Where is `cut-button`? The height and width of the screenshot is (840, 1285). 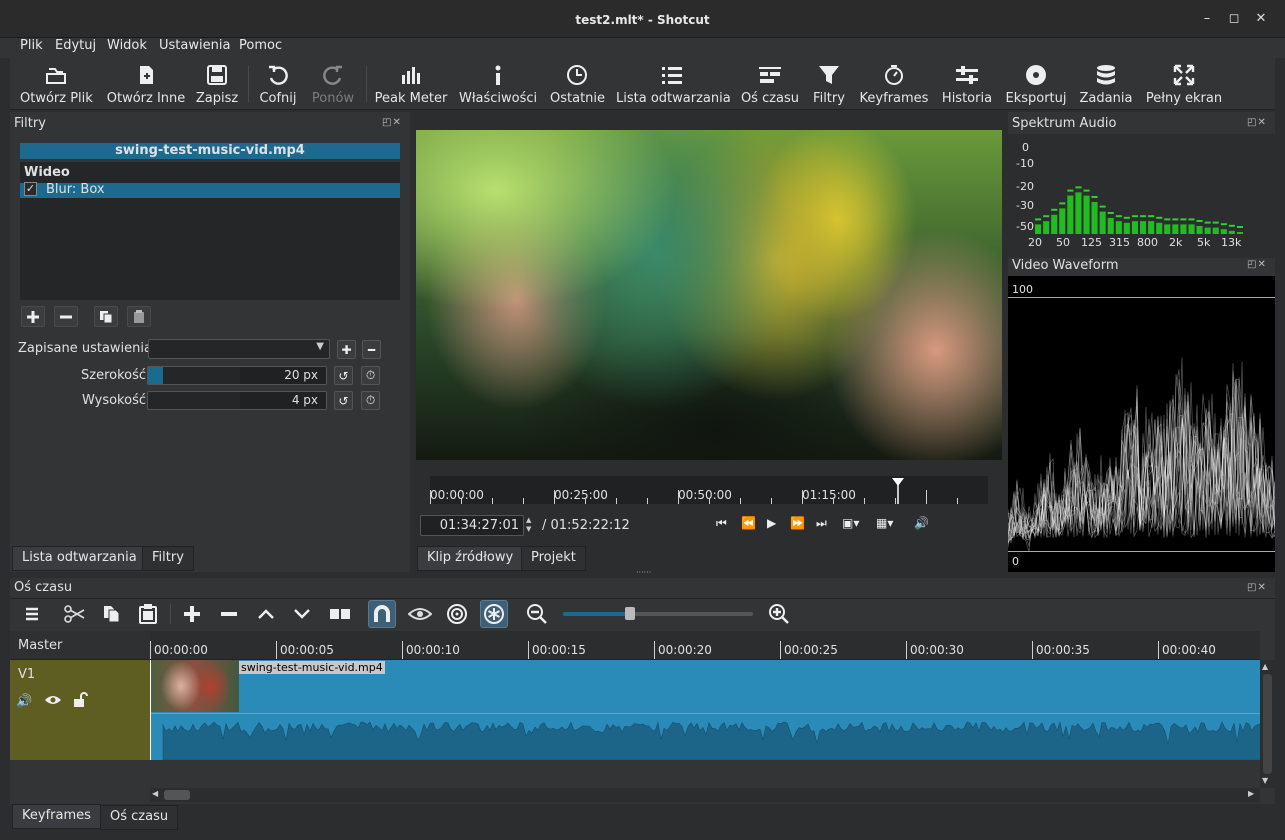 cut-button is located at coordinates (75, 614).